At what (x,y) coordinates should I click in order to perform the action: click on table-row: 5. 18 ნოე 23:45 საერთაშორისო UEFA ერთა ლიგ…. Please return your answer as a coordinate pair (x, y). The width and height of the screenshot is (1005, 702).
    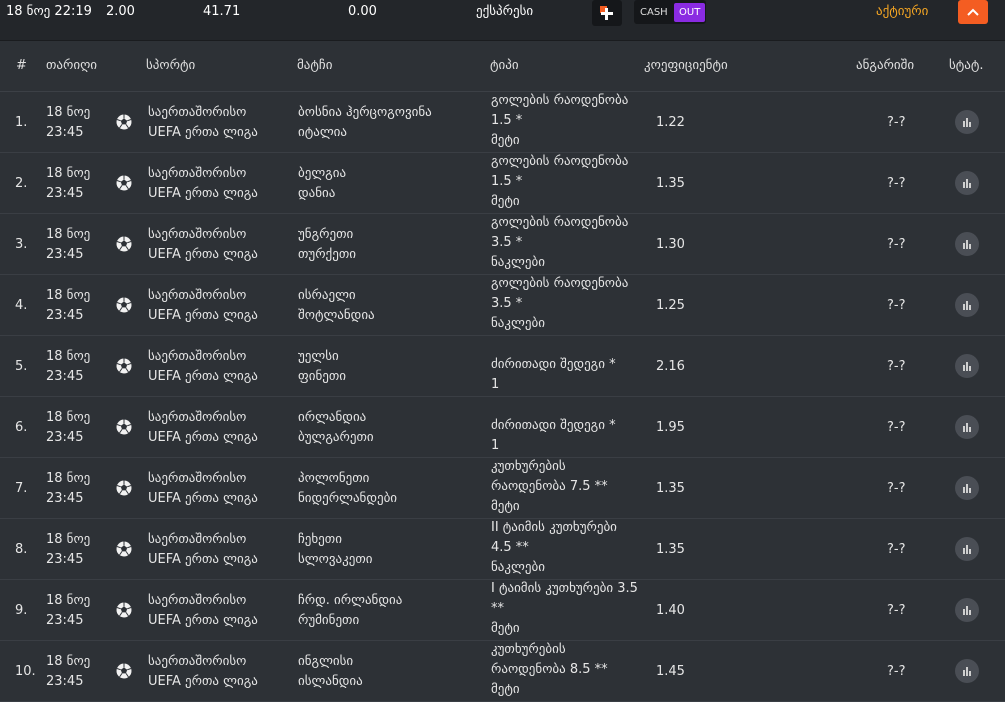
    Looking at the image, I should click on (502, 366).